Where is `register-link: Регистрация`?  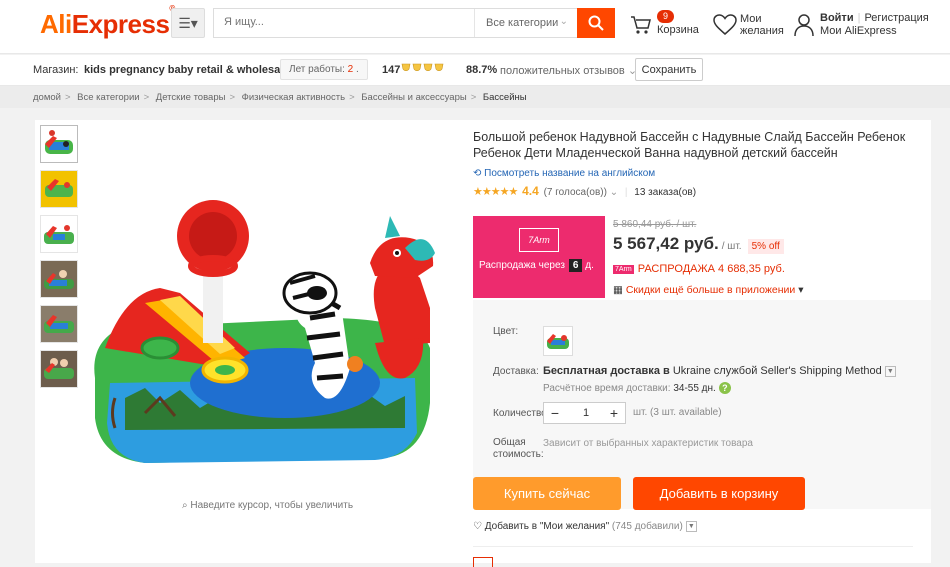 register-link: Регистрация is located at coordinates (896, 18).